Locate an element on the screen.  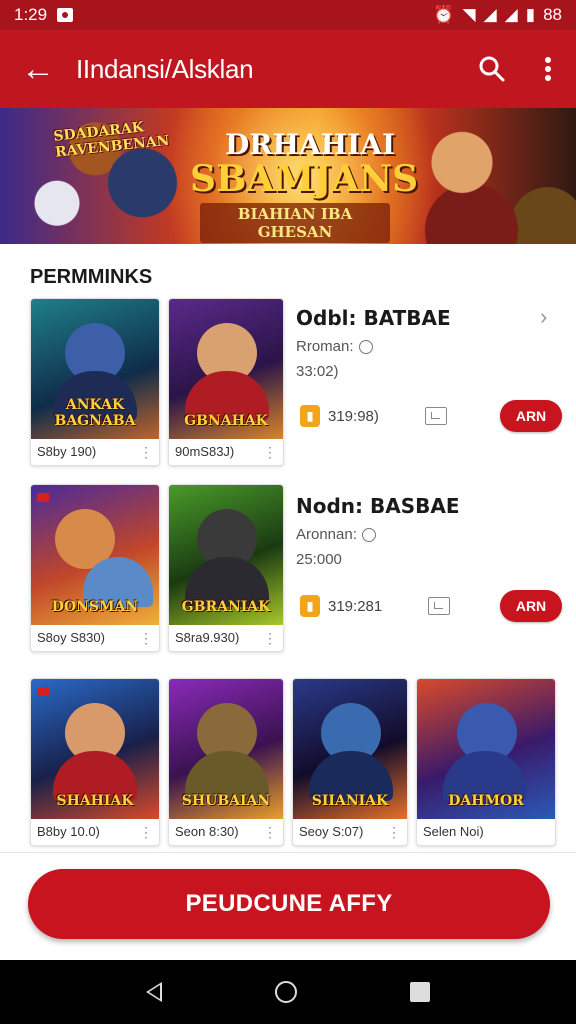
chevron-right-icon: › is located at coordinates (543, 317).